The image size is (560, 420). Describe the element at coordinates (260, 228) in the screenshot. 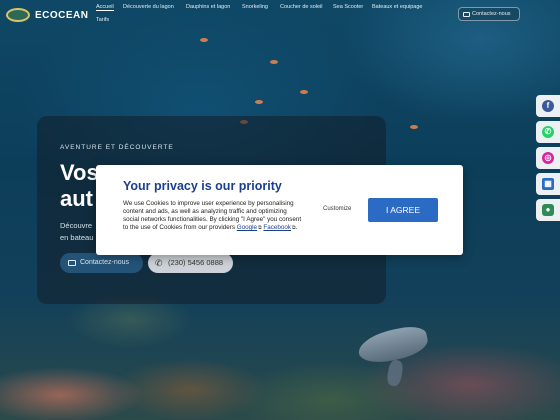

I see `external-link-icon: ⧉` at that location.